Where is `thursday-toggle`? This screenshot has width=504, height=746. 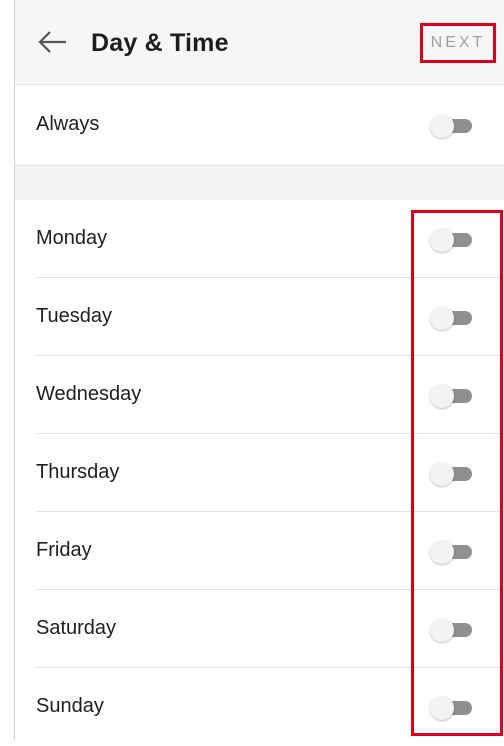 thursday-toggle is located at coordinates (452, 474).